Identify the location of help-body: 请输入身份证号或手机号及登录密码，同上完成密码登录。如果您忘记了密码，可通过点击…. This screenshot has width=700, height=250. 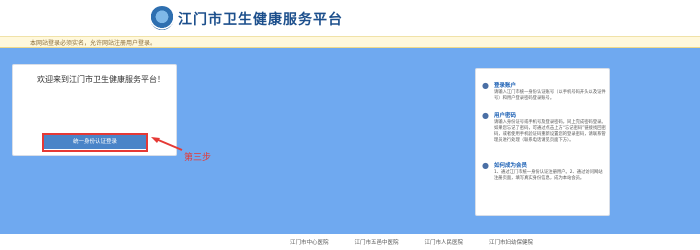
(550, 131).